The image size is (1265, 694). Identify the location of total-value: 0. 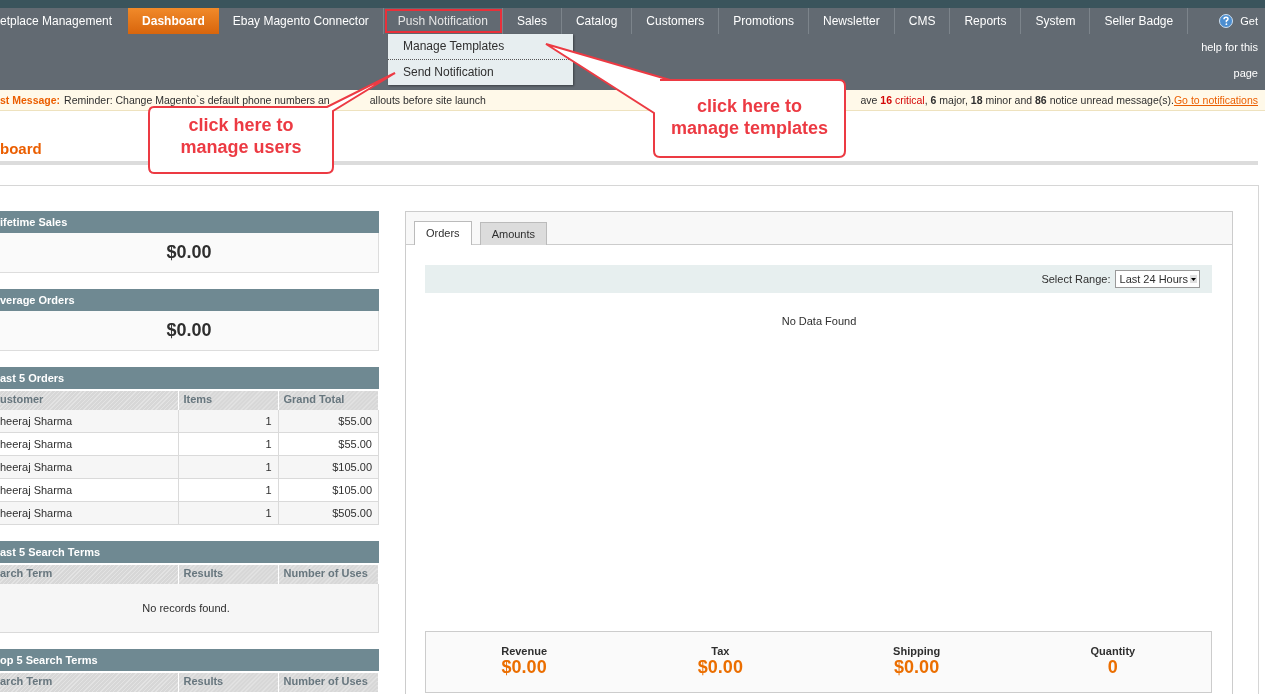
(1112, 667).